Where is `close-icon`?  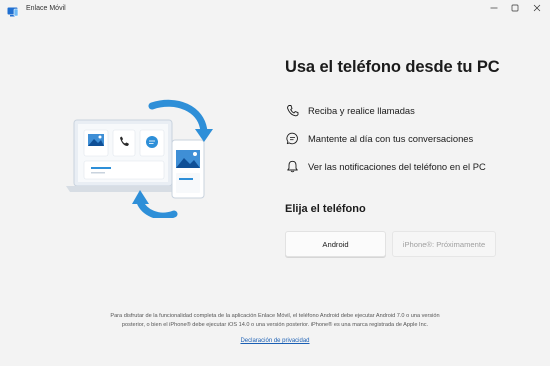
close-icon is located at coordinates (537, 8).